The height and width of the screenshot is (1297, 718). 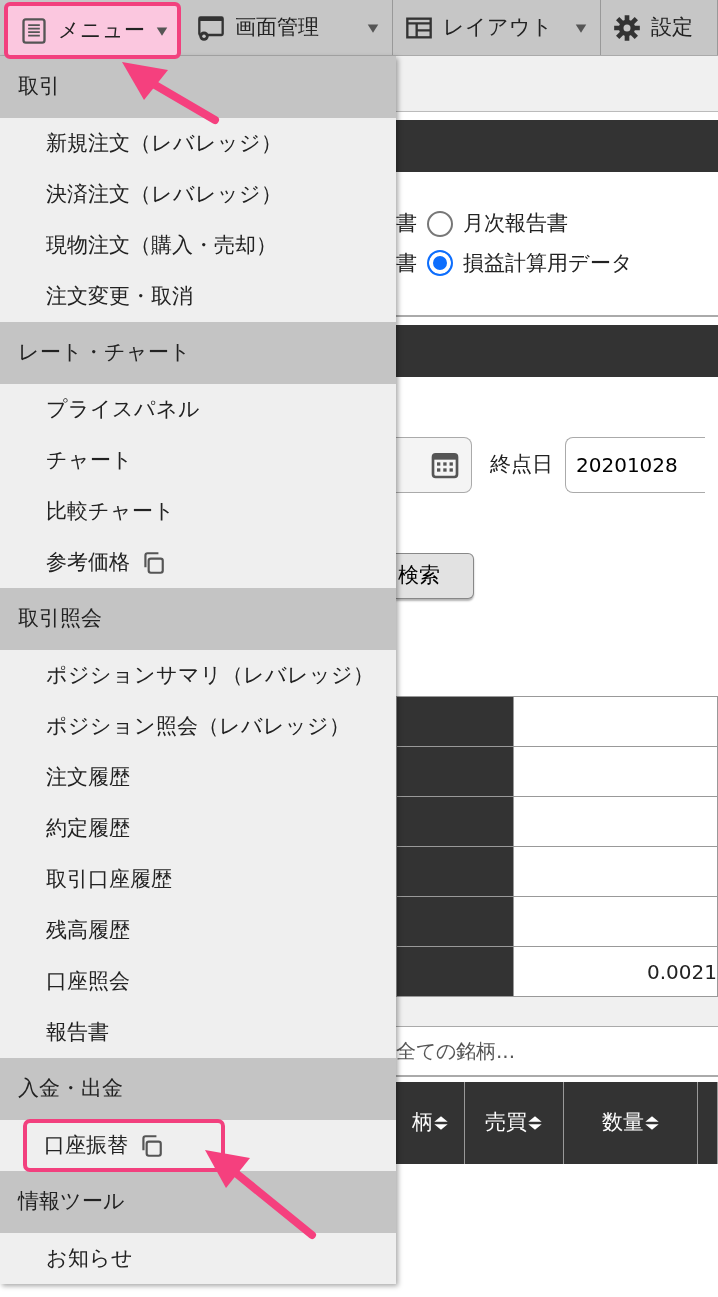 I want to click on toolbar-button: メニュー, so click(x=92, y=30).